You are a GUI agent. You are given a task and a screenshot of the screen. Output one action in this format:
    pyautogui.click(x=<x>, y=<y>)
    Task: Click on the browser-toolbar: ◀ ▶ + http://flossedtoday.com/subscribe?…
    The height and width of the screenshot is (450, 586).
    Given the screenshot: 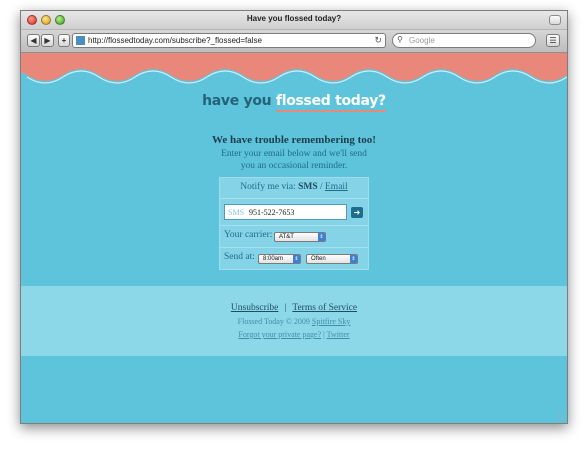 What is the action you would take?
    pyautogui.click(x=294, y=41)
    